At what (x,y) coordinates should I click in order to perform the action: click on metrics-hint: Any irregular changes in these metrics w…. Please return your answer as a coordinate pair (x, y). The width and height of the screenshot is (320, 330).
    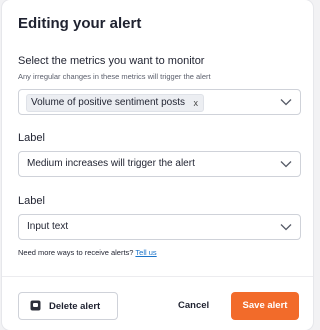
    Looking at the image, I should click on (114, 76).